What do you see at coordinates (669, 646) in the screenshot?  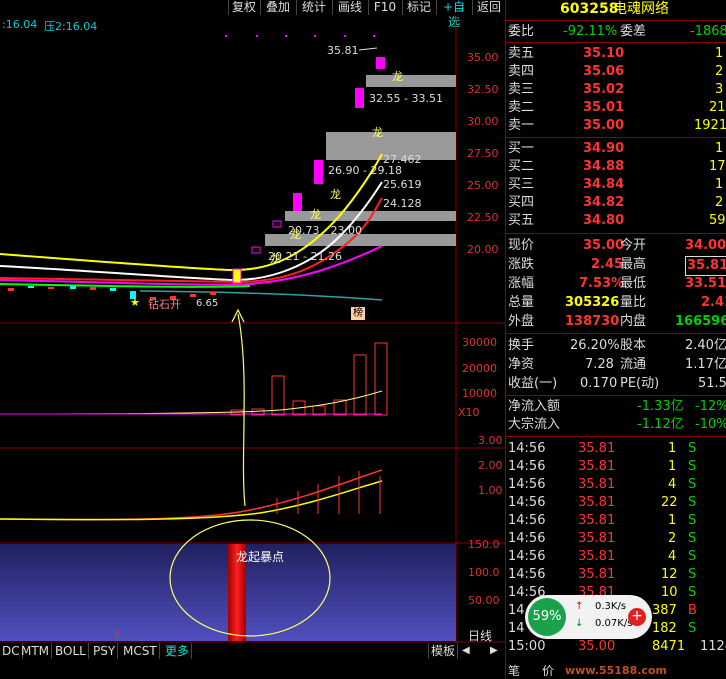 I see `tick-v: 8471` at bounding box center [669, 646].